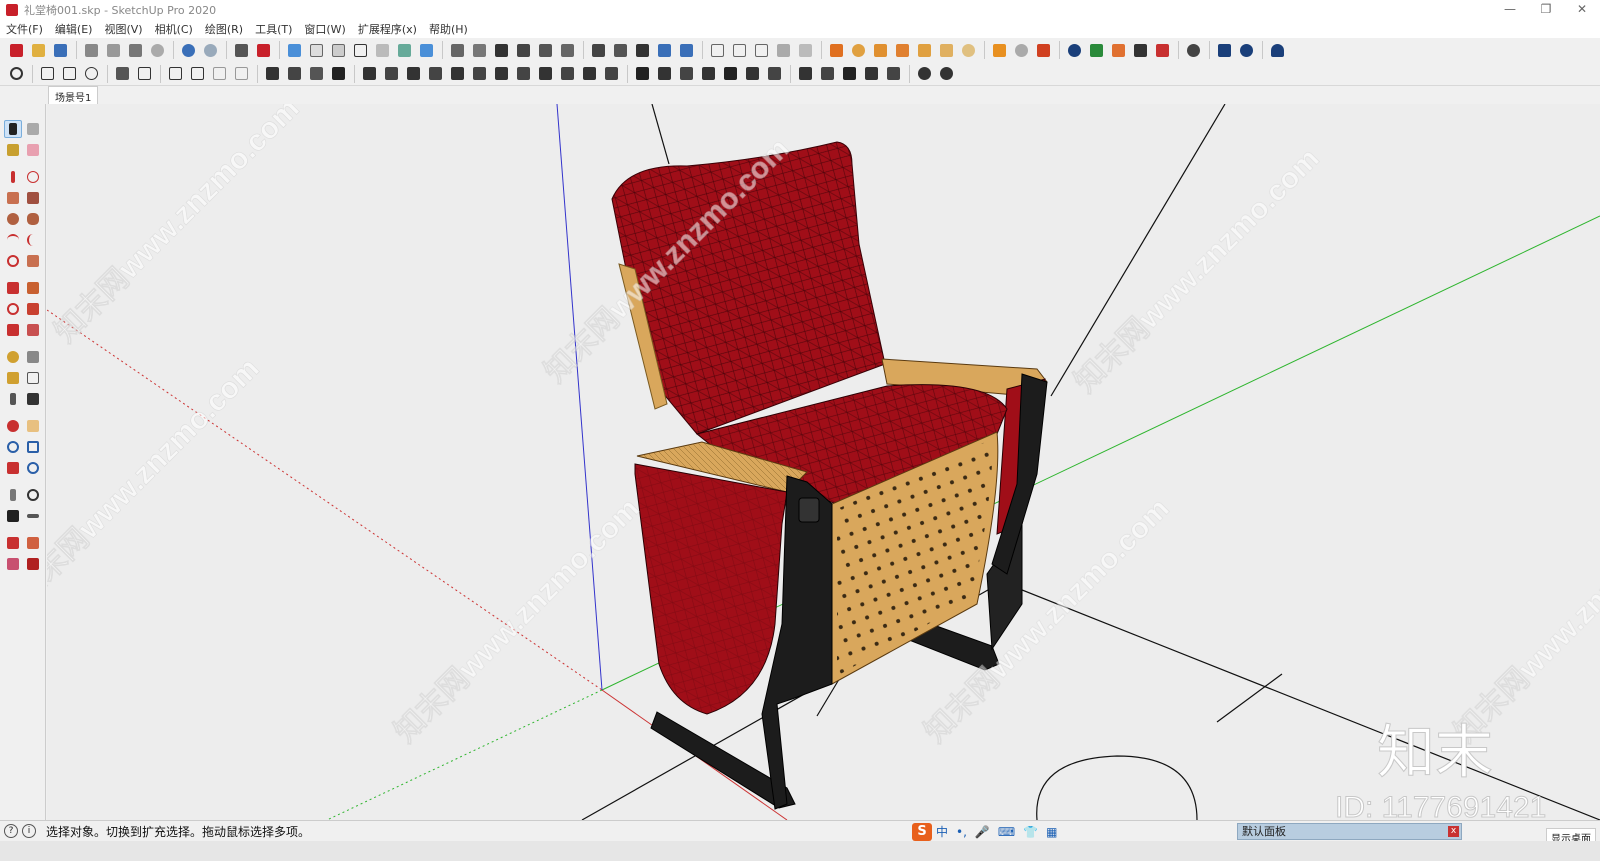  Describe the element at coordinates (157, 50) in the screenshot. I see `erase-selection-icon` at that location.